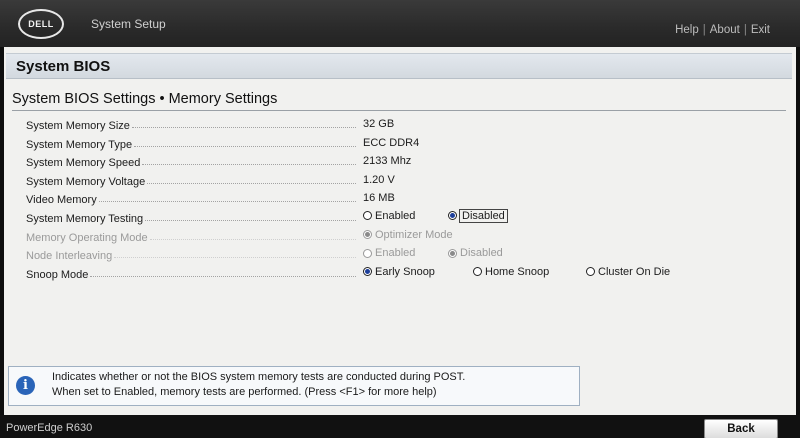 The width and height of the screenshot is (800, 438). I want to click on setting-label: System Memory Speed, so click(83, 163).